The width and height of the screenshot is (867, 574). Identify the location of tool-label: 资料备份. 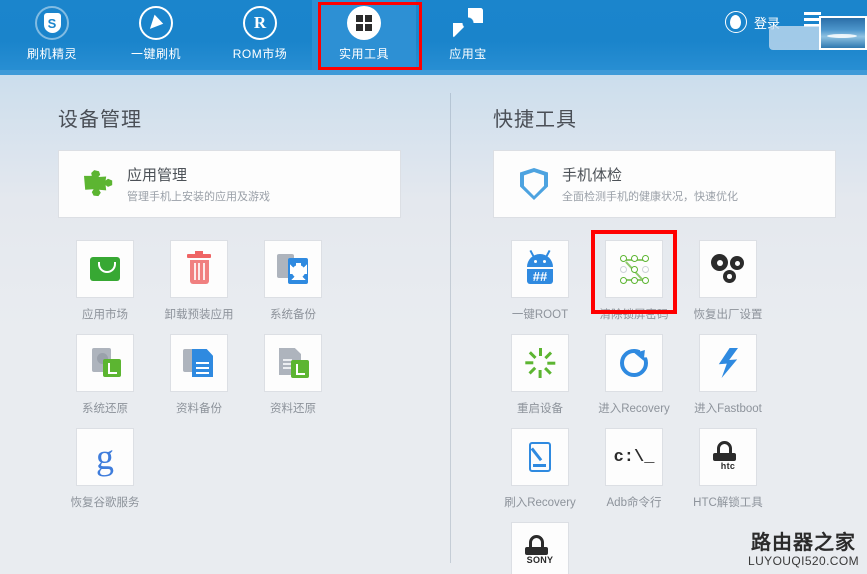
(199, 409).